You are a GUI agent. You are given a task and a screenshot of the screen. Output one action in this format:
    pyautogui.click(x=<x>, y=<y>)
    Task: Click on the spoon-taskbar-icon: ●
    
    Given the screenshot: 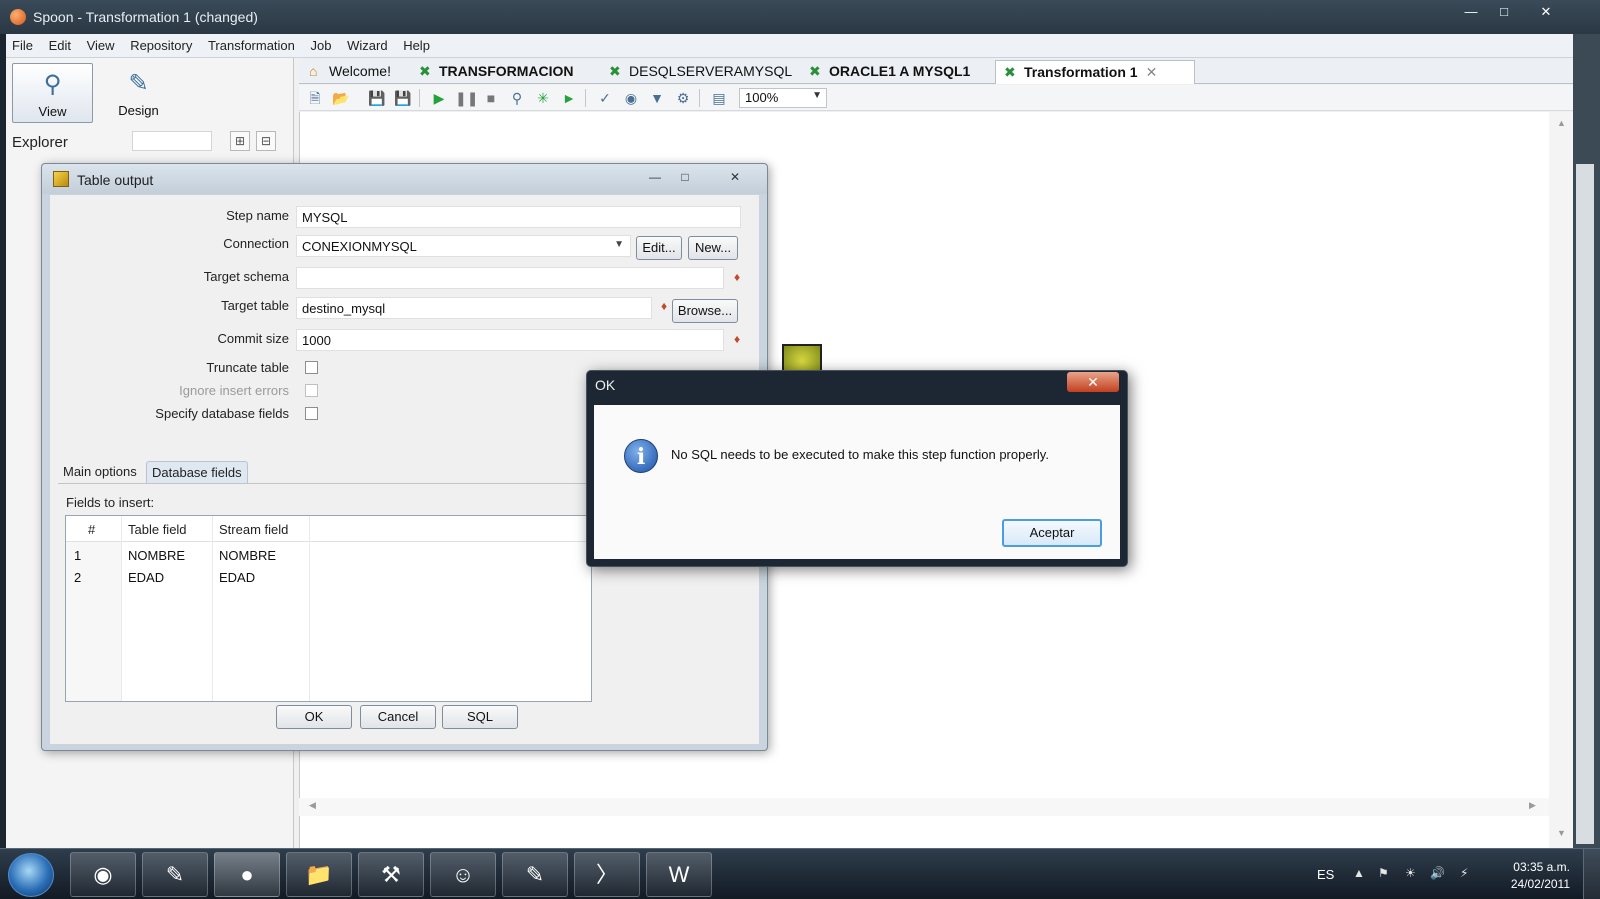 What is the action you would take?
    pyautogui.click(x=247, y=874)
    